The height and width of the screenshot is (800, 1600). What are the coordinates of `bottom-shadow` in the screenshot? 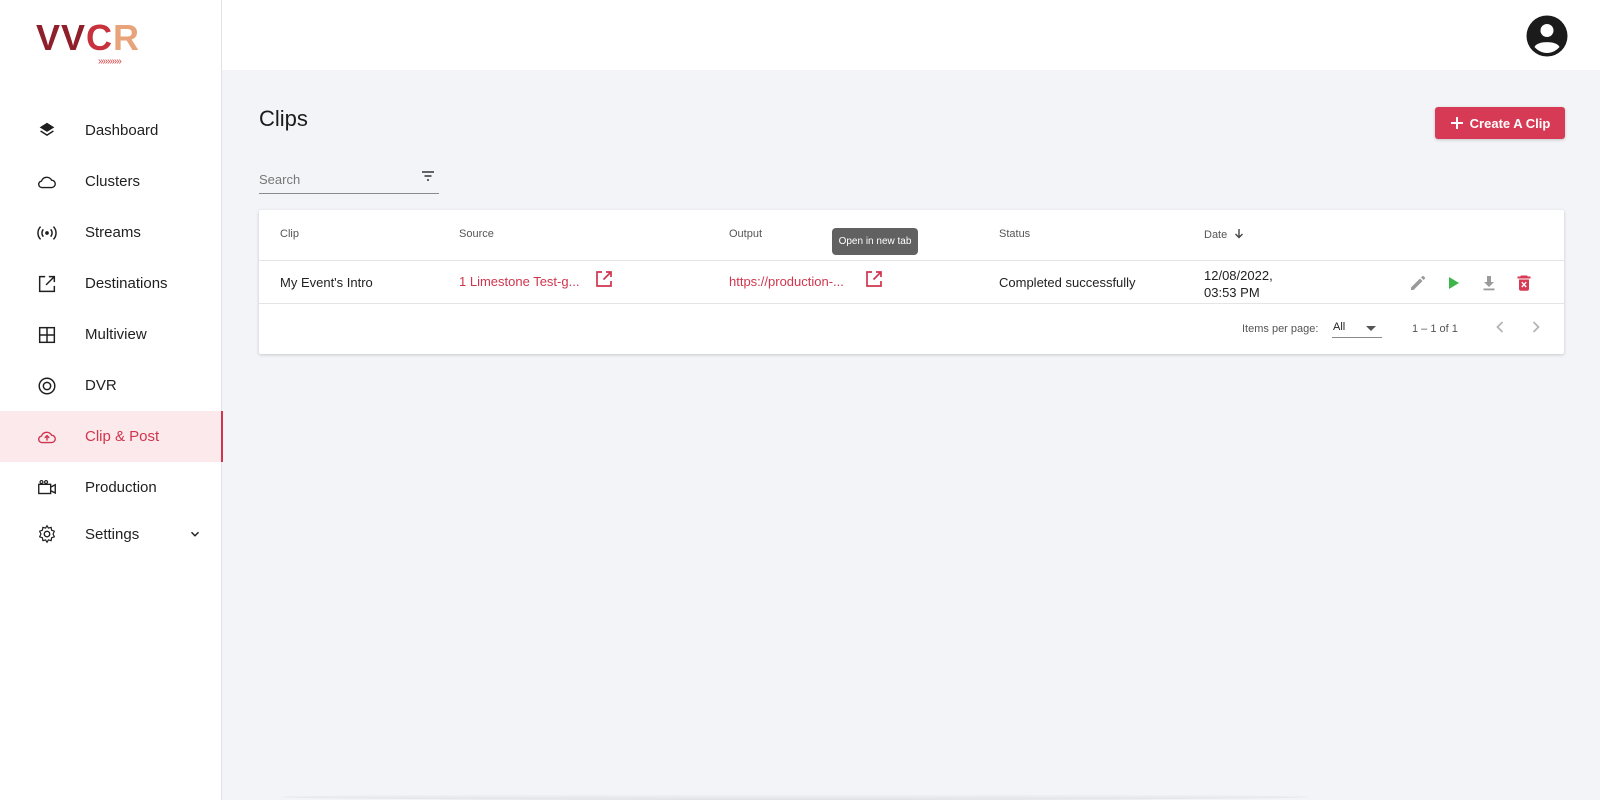 It's located at (795, 797).